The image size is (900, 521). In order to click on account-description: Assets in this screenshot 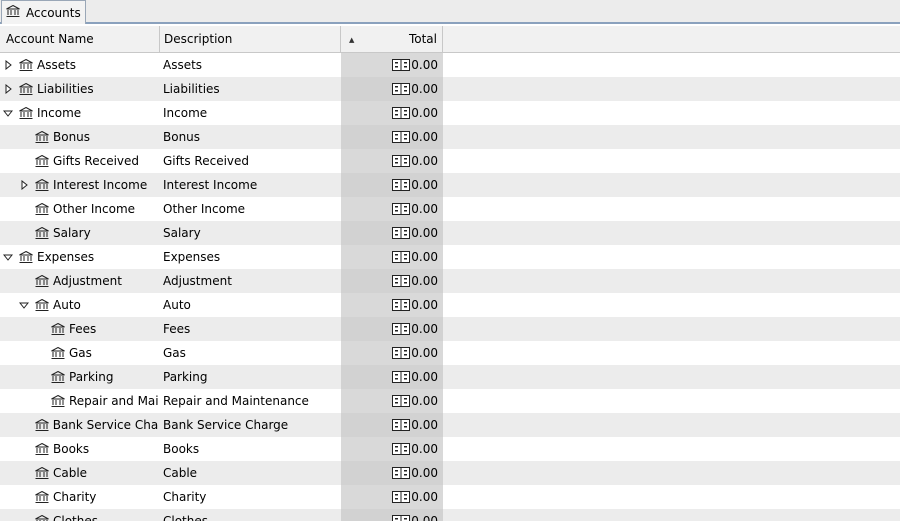, I will do `click(252, 65)`.